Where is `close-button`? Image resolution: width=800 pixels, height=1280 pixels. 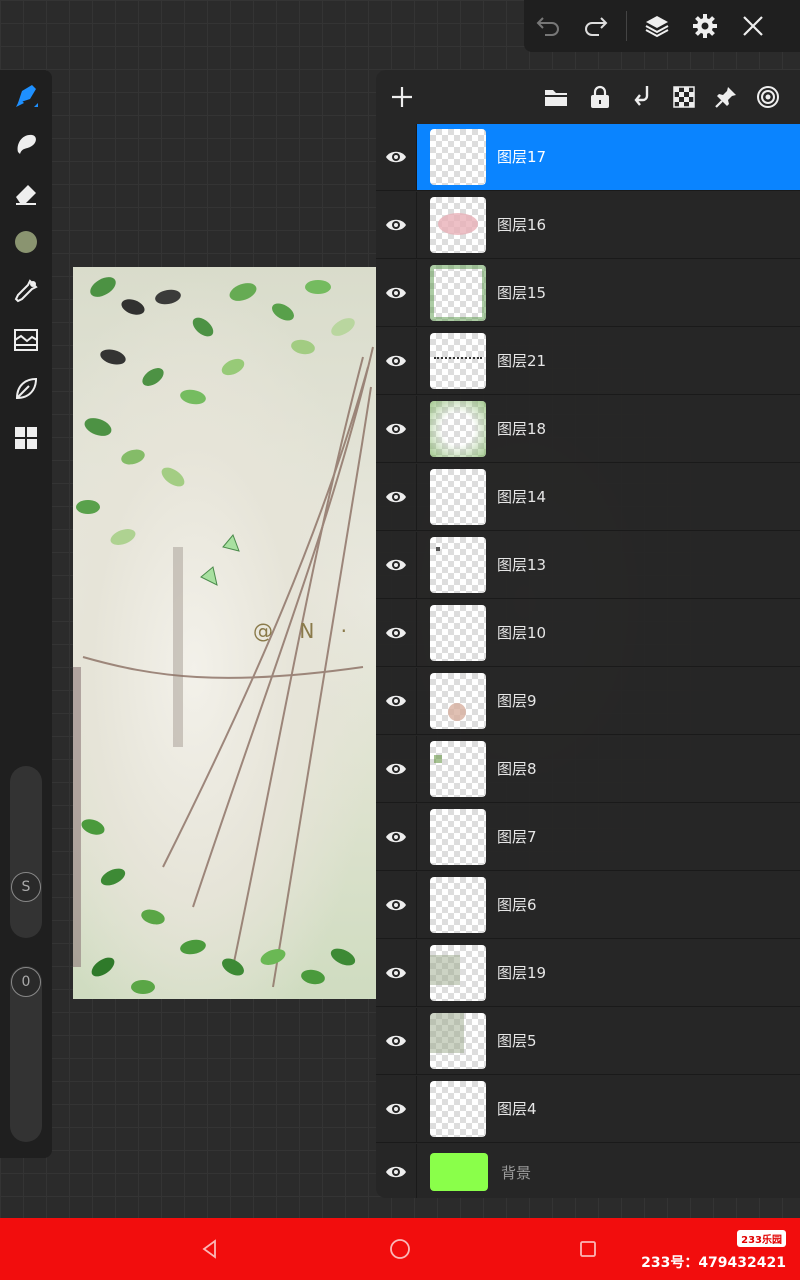
close-button is located at coordinates (753, 26).